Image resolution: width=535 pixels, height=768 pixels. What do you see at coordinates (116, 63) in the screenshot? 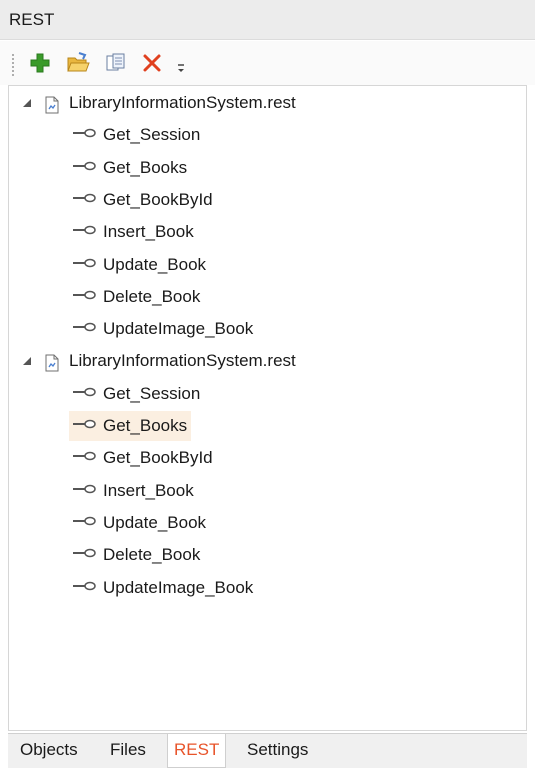
I see `copy-icon` at bounding box center [116, 63].